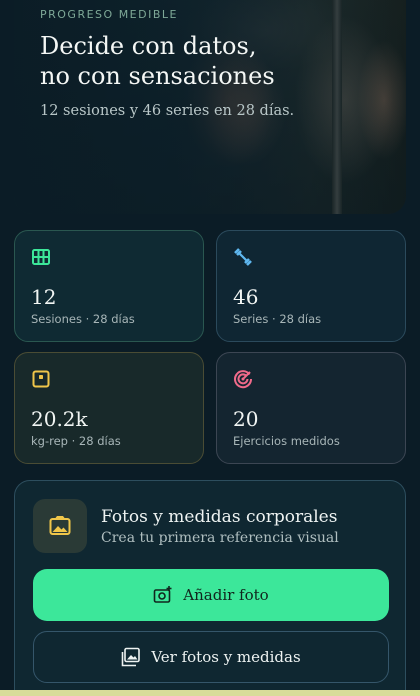 Image resolution: width=420 pixels, height=696 pixels. I want to click on photo-icon, so click(60, 525).